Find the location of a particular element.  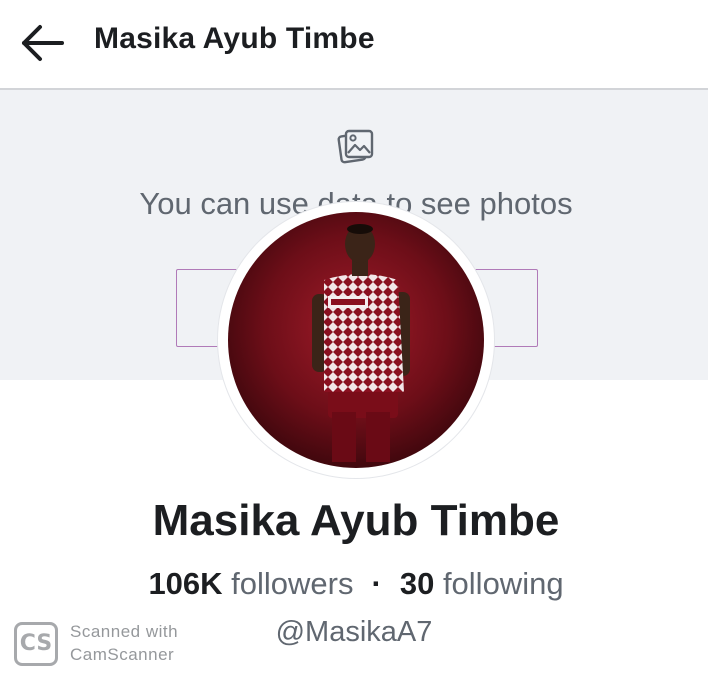

back-button is located at coordinates (43, 43).